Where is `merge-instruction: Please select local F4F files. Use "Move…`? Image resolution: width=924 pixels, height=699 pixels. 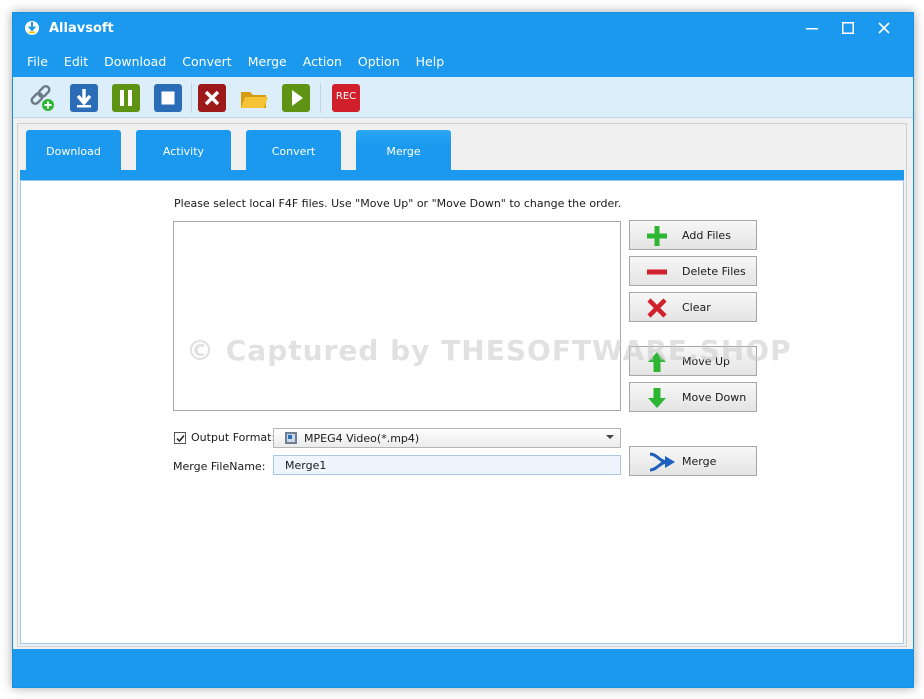 merge-instruction: Please select local F4F files. Use "Move… is located at coordinates (398, 203).